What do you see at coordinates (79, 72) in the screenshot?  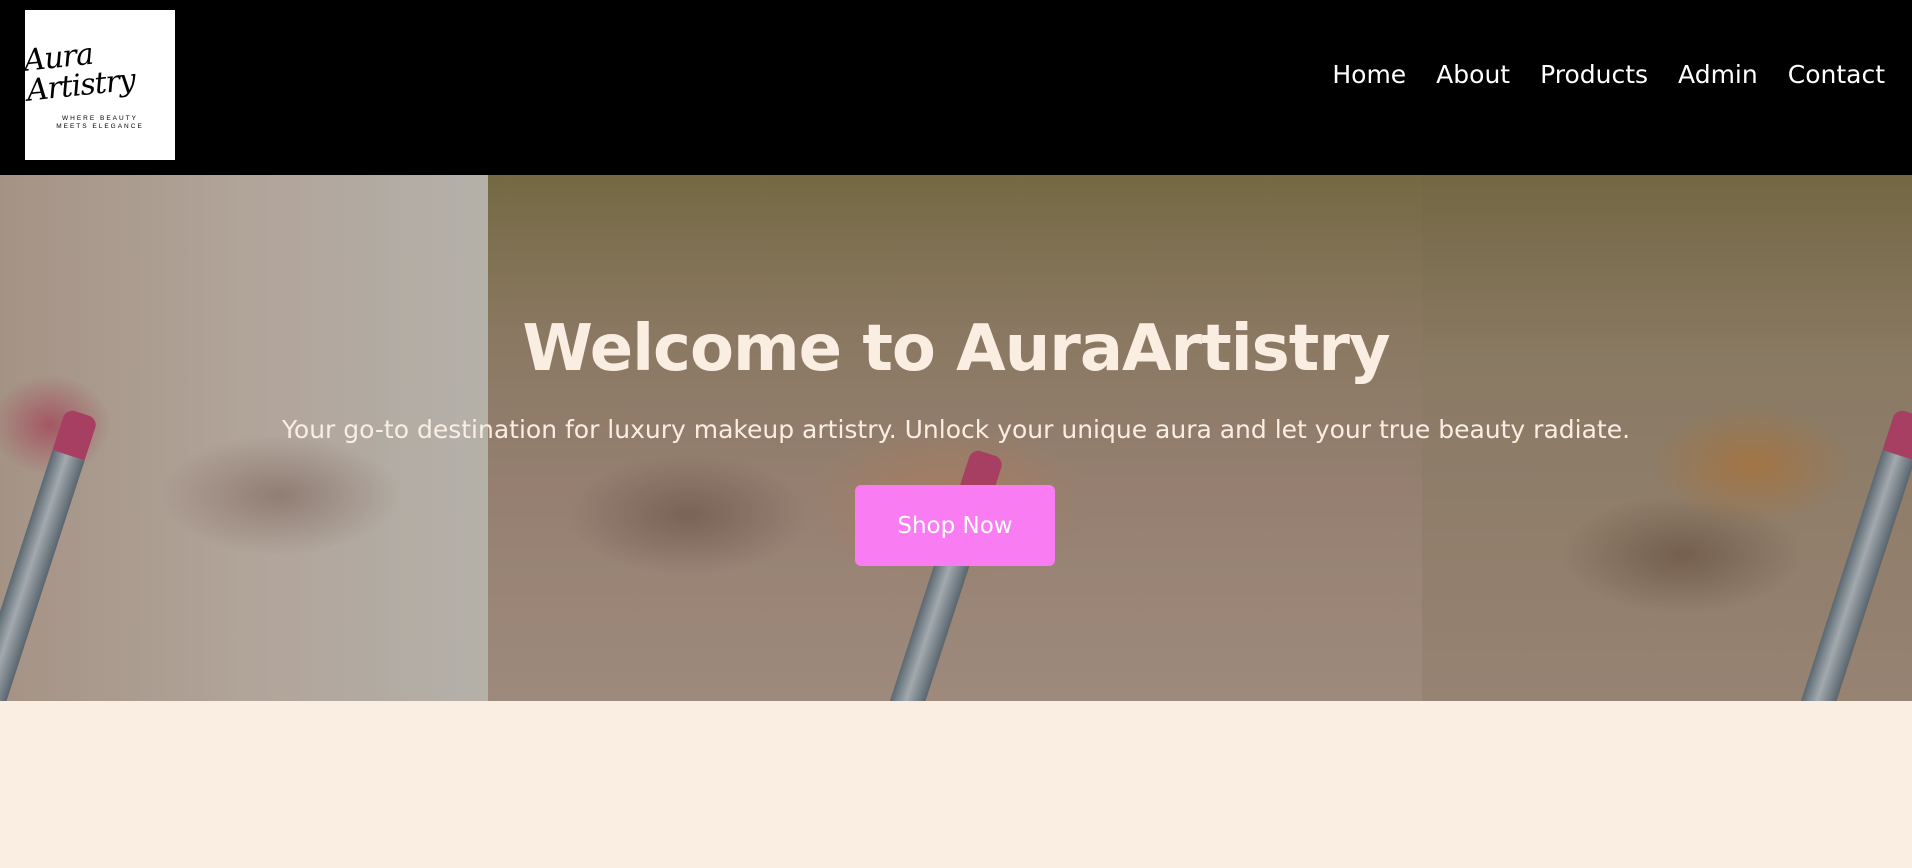 I see `logo-wordmark: Aura Artistry` at bounding box center [79, 72].